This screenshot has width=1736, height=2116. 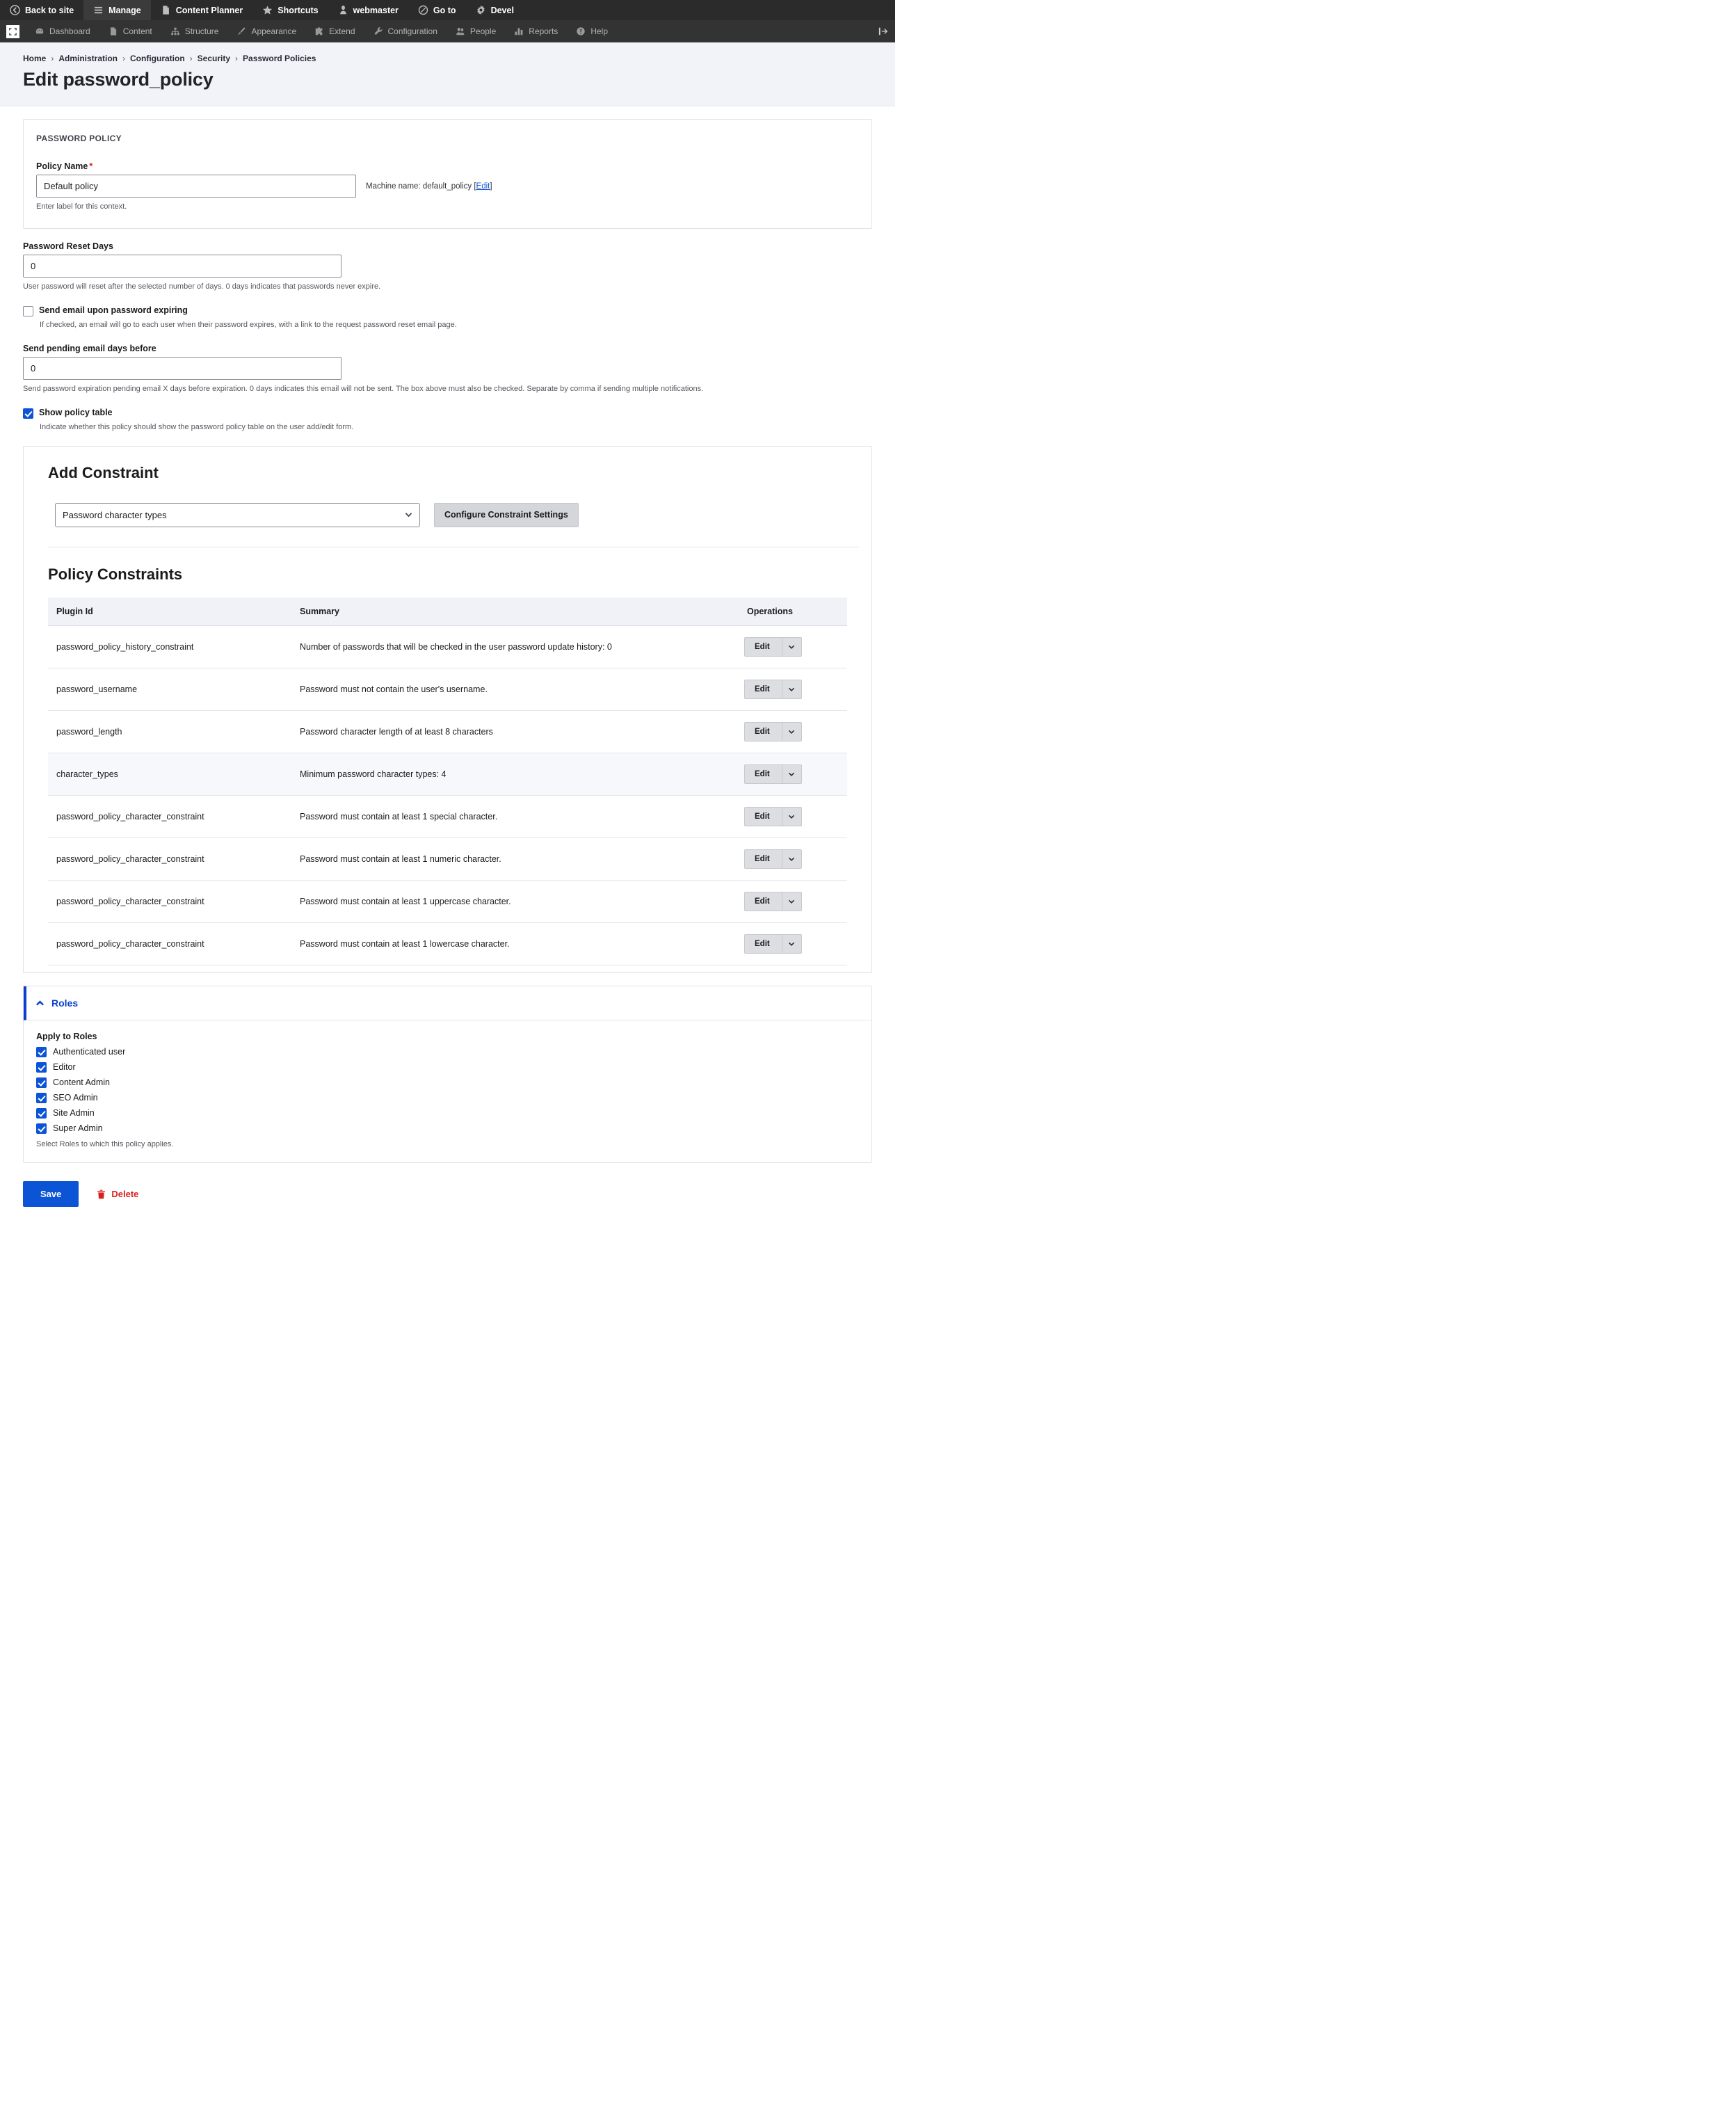 What do you see at coordinates (137, 31) in the screenshot?
I see `nav-item-label: Content` at bounding box center [137, 31].